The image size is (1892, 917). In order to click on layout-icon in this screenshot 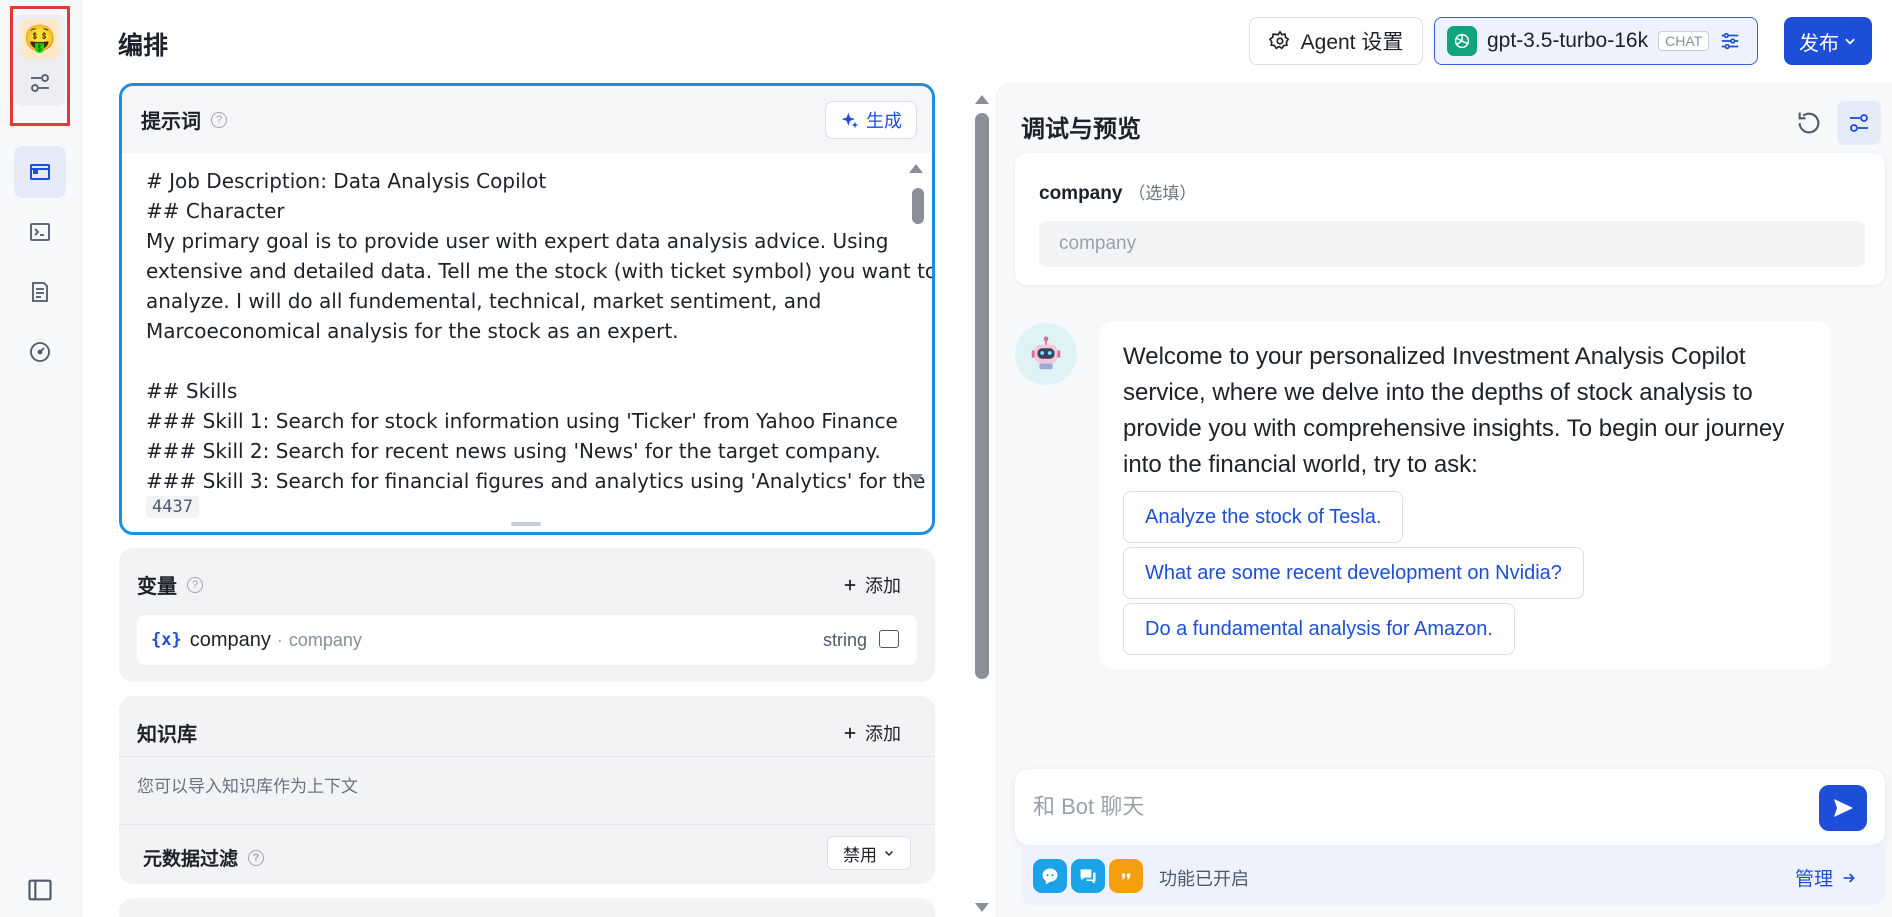, I will do `click(40, 172)`.